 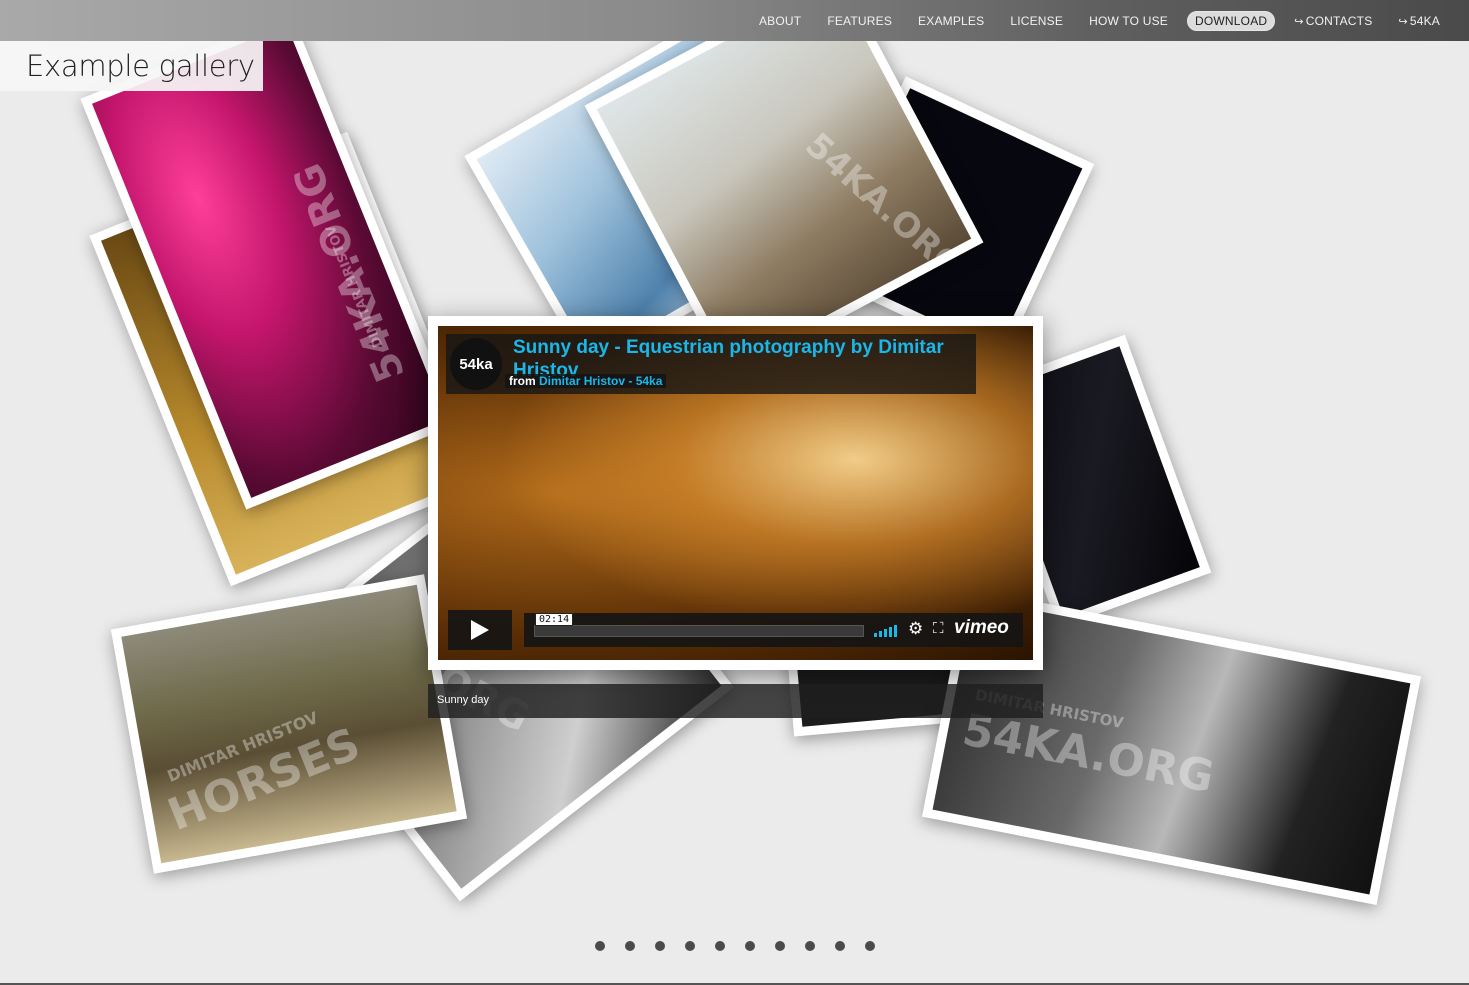 What do you see at coordinates (699, 625) in the screenshot?
I see `progress-track: 02:14` at bounding box center [699, 625].